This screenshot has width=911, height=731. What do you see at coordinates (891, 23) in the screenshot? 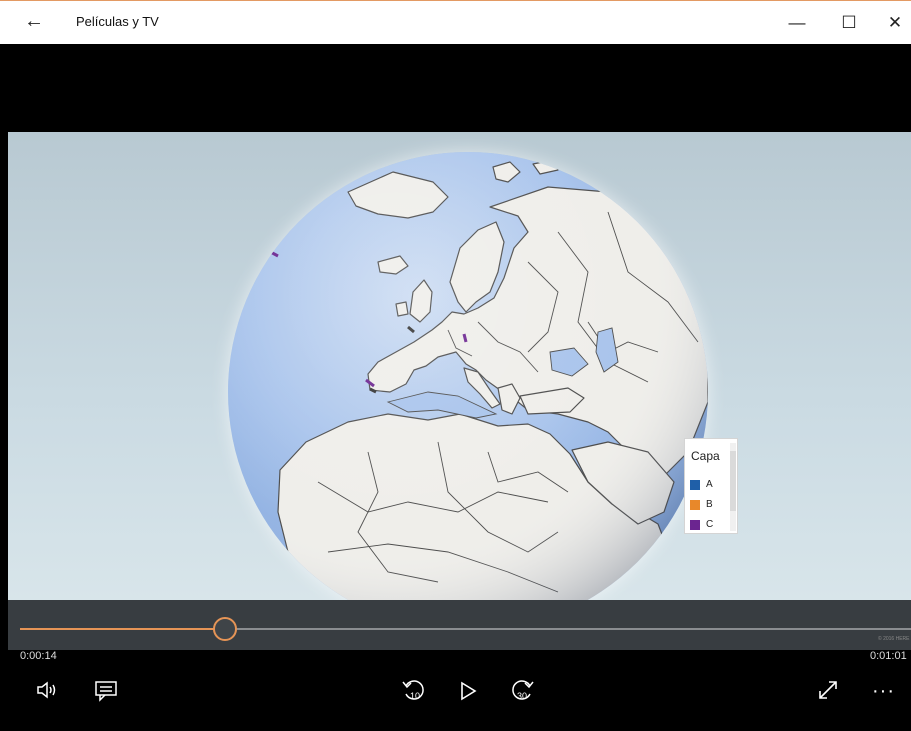
I see `close-button: ✕` at bounding box center [891, 23].